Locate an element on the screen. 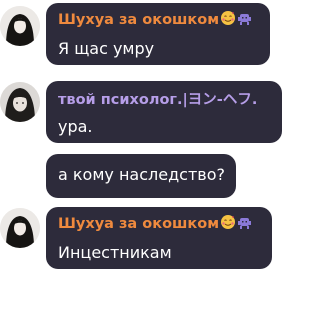 The image size is (320, 320). message-text: Инцестникам is located at coordinates (115, 252).